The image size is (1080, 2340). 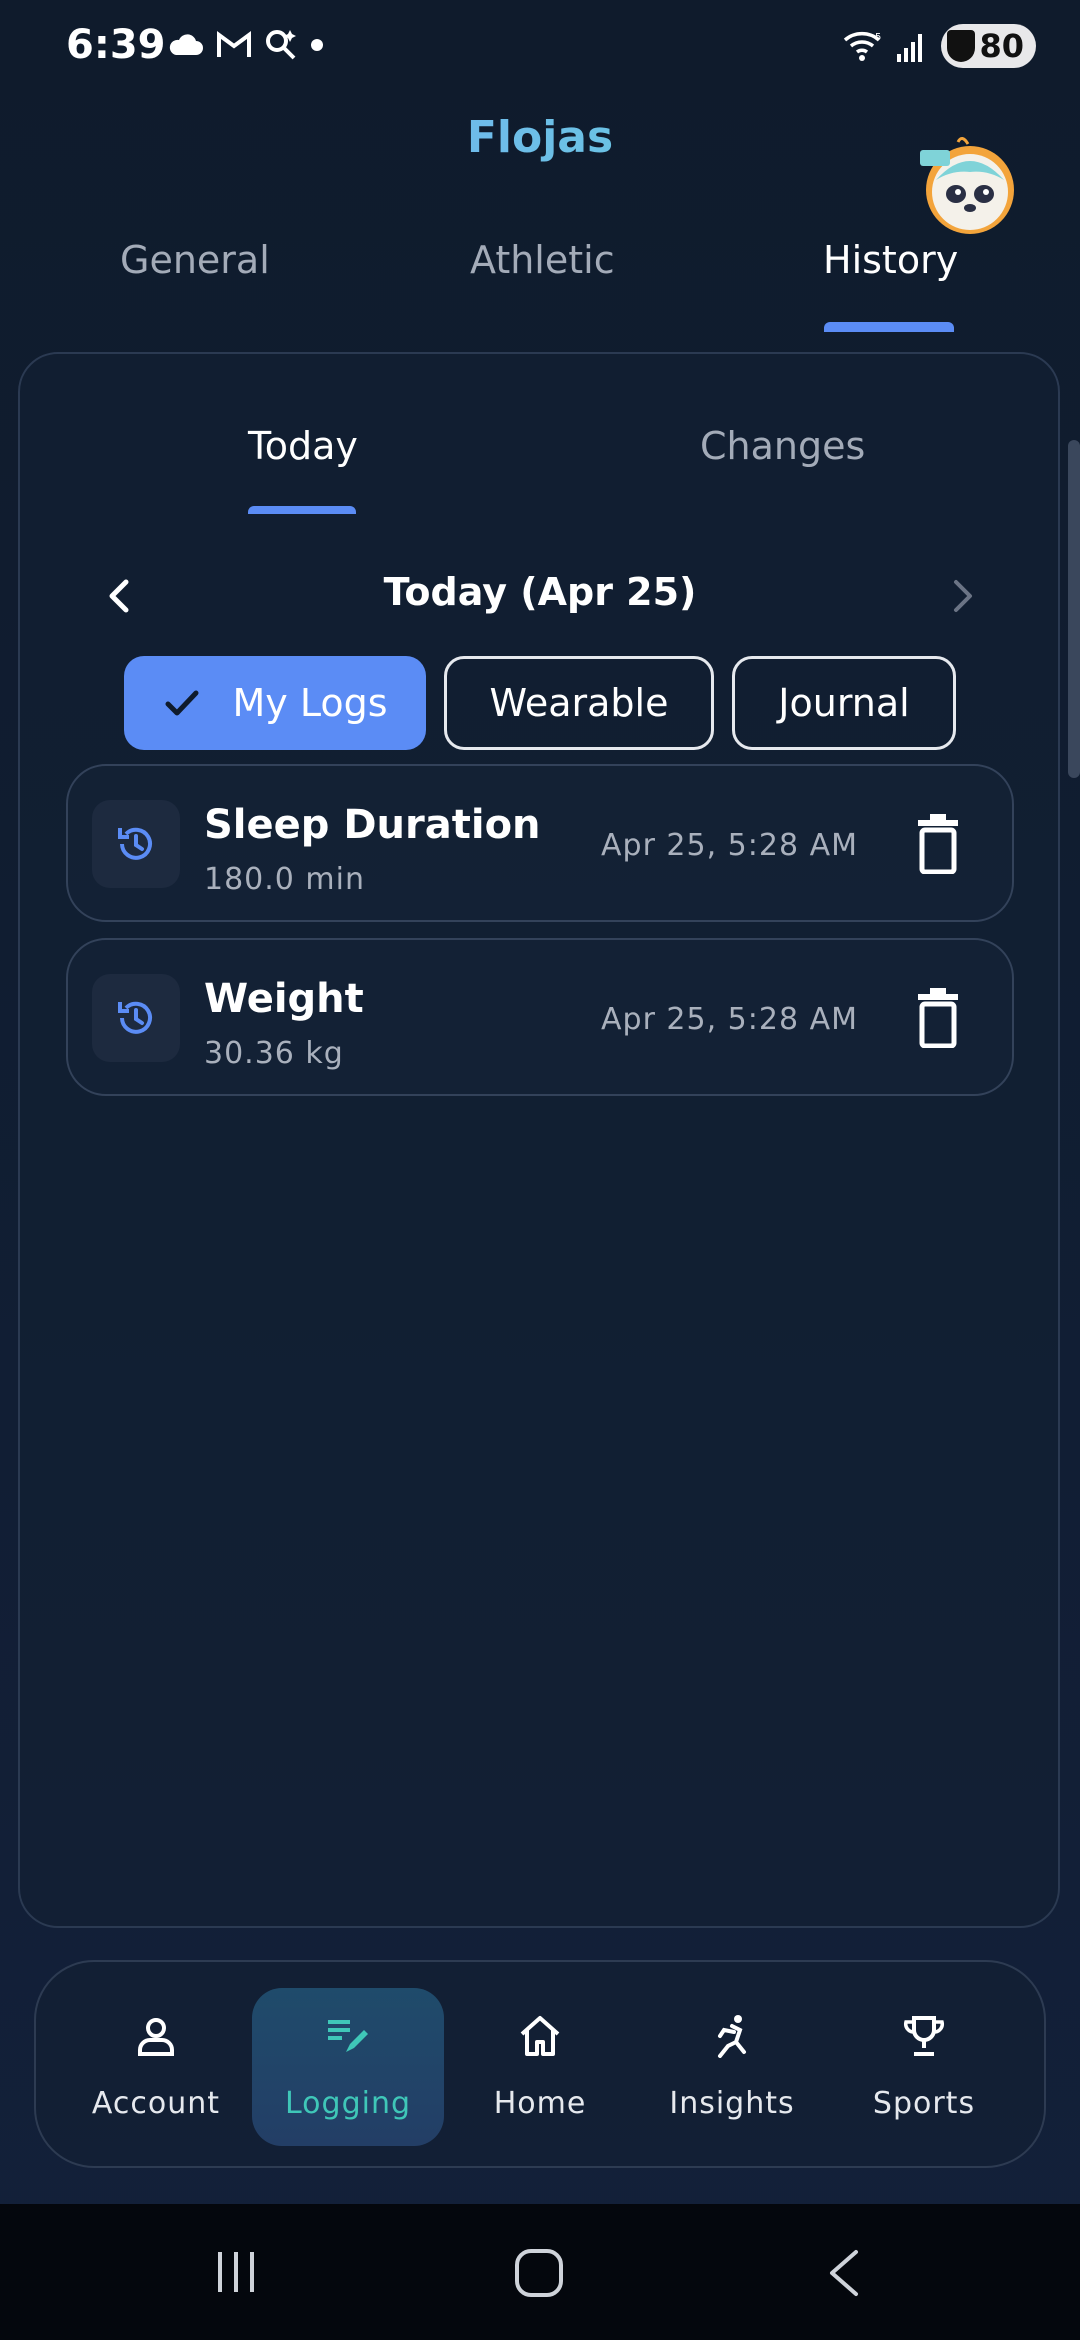 What do you see at coordinates (889, 327) in the screenshot?
I see `active-tab-indicator` at bounding box center [889, 327].